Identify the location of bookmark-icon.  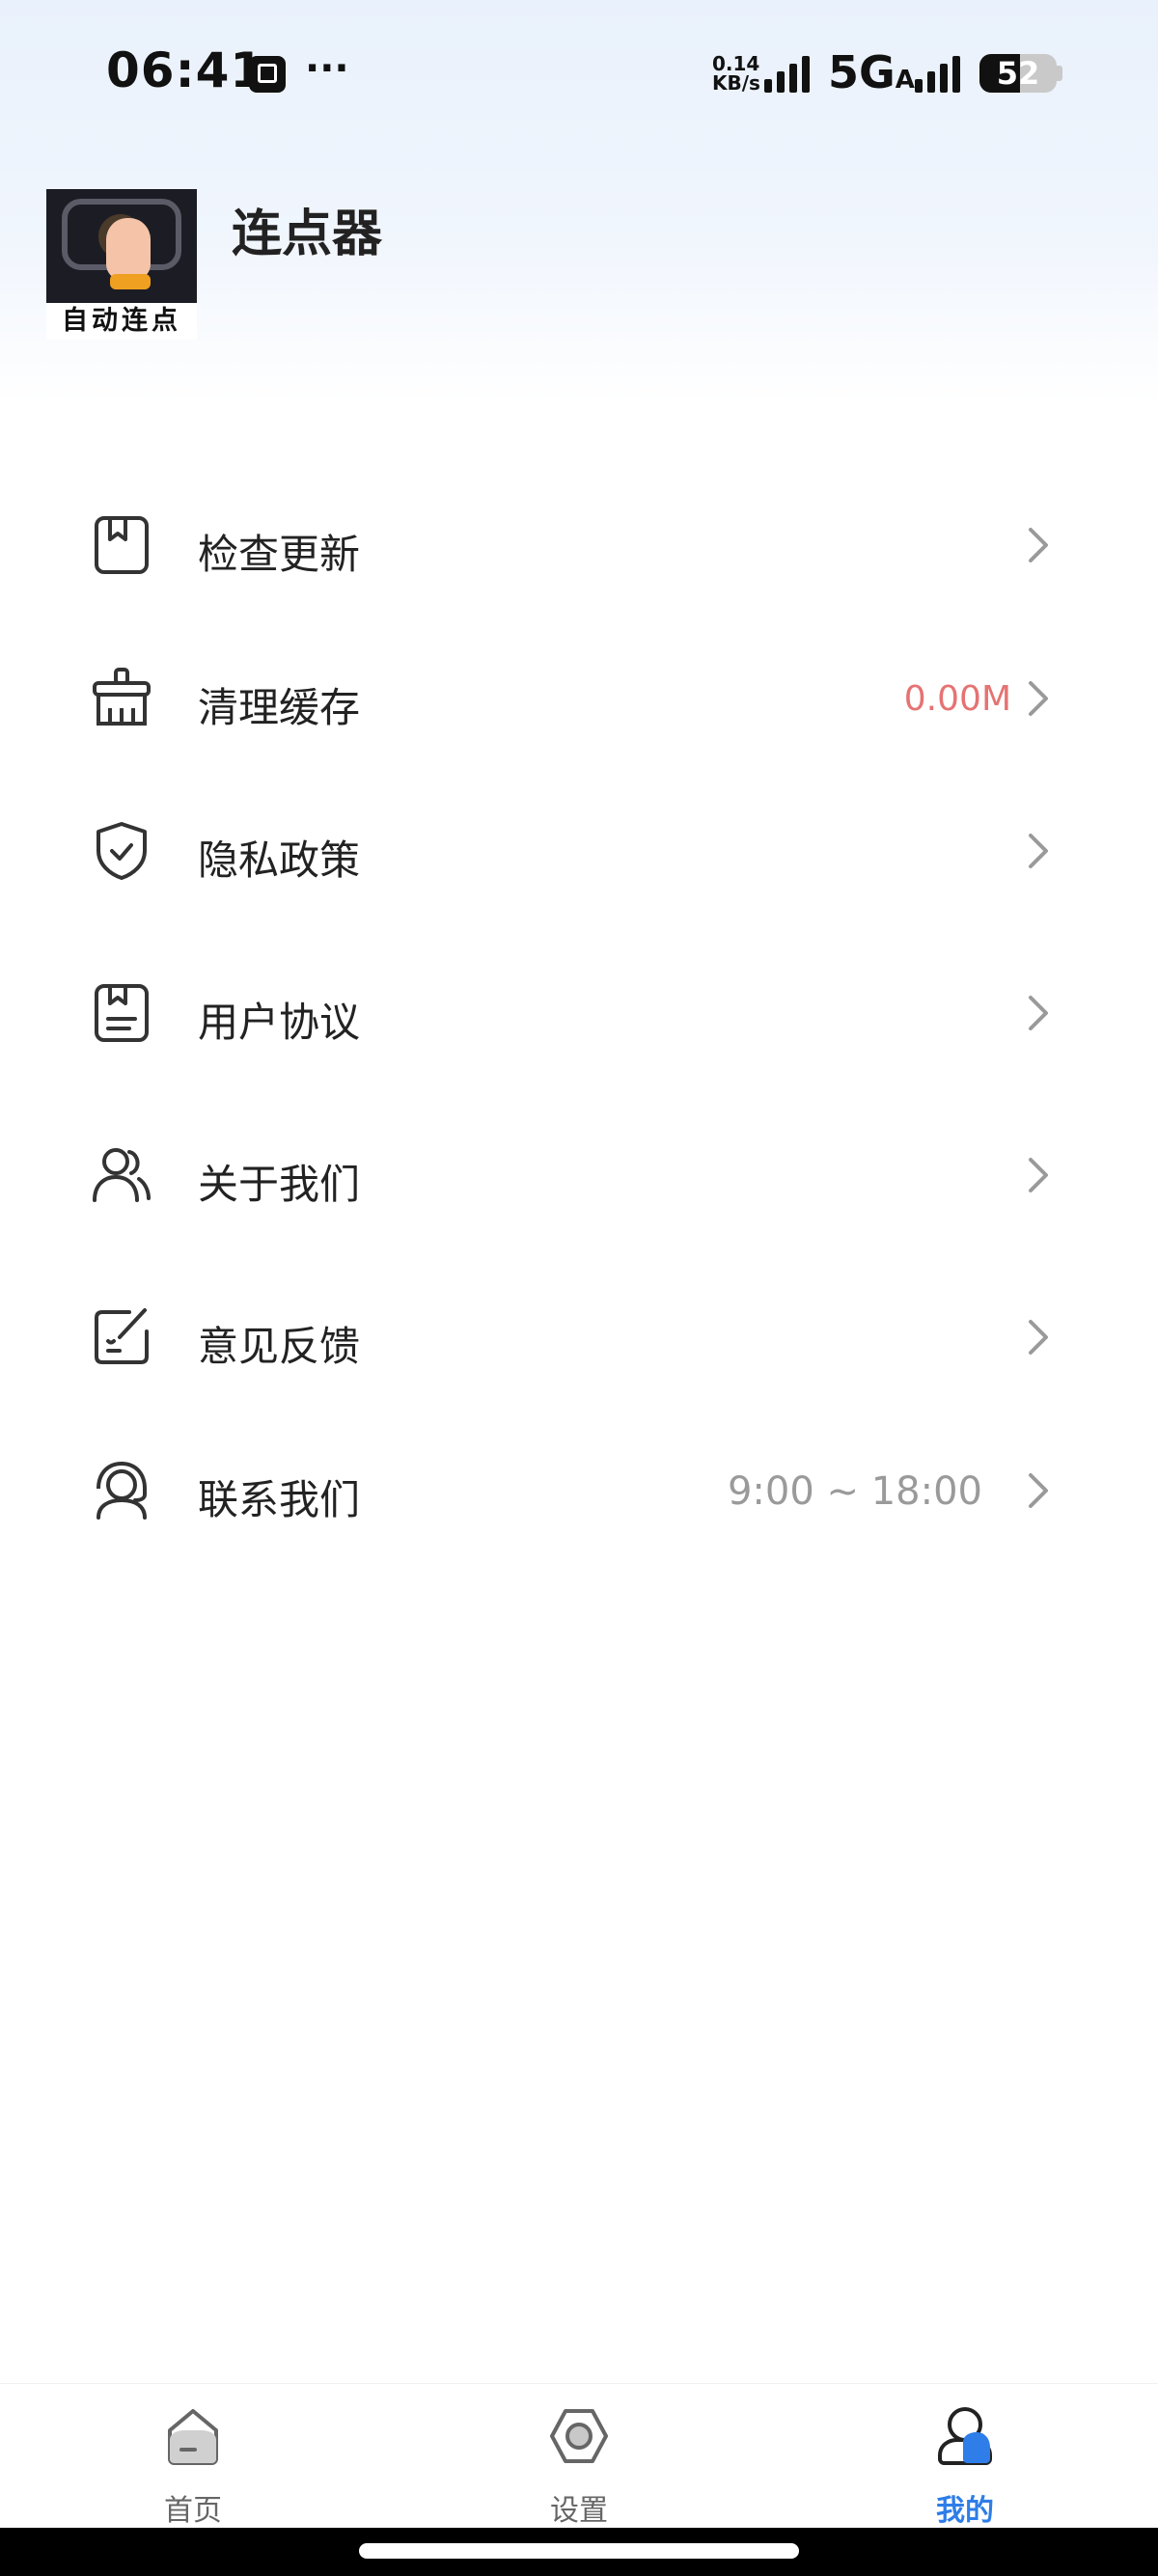
(122, 545).